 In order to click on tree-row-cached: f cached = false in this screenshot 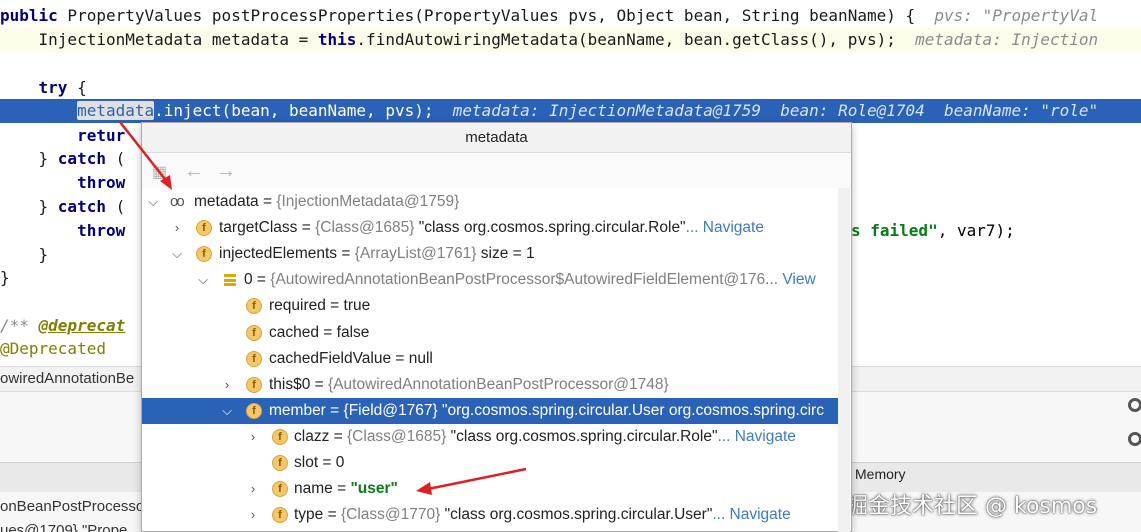, I will do `click(496, 333)`.